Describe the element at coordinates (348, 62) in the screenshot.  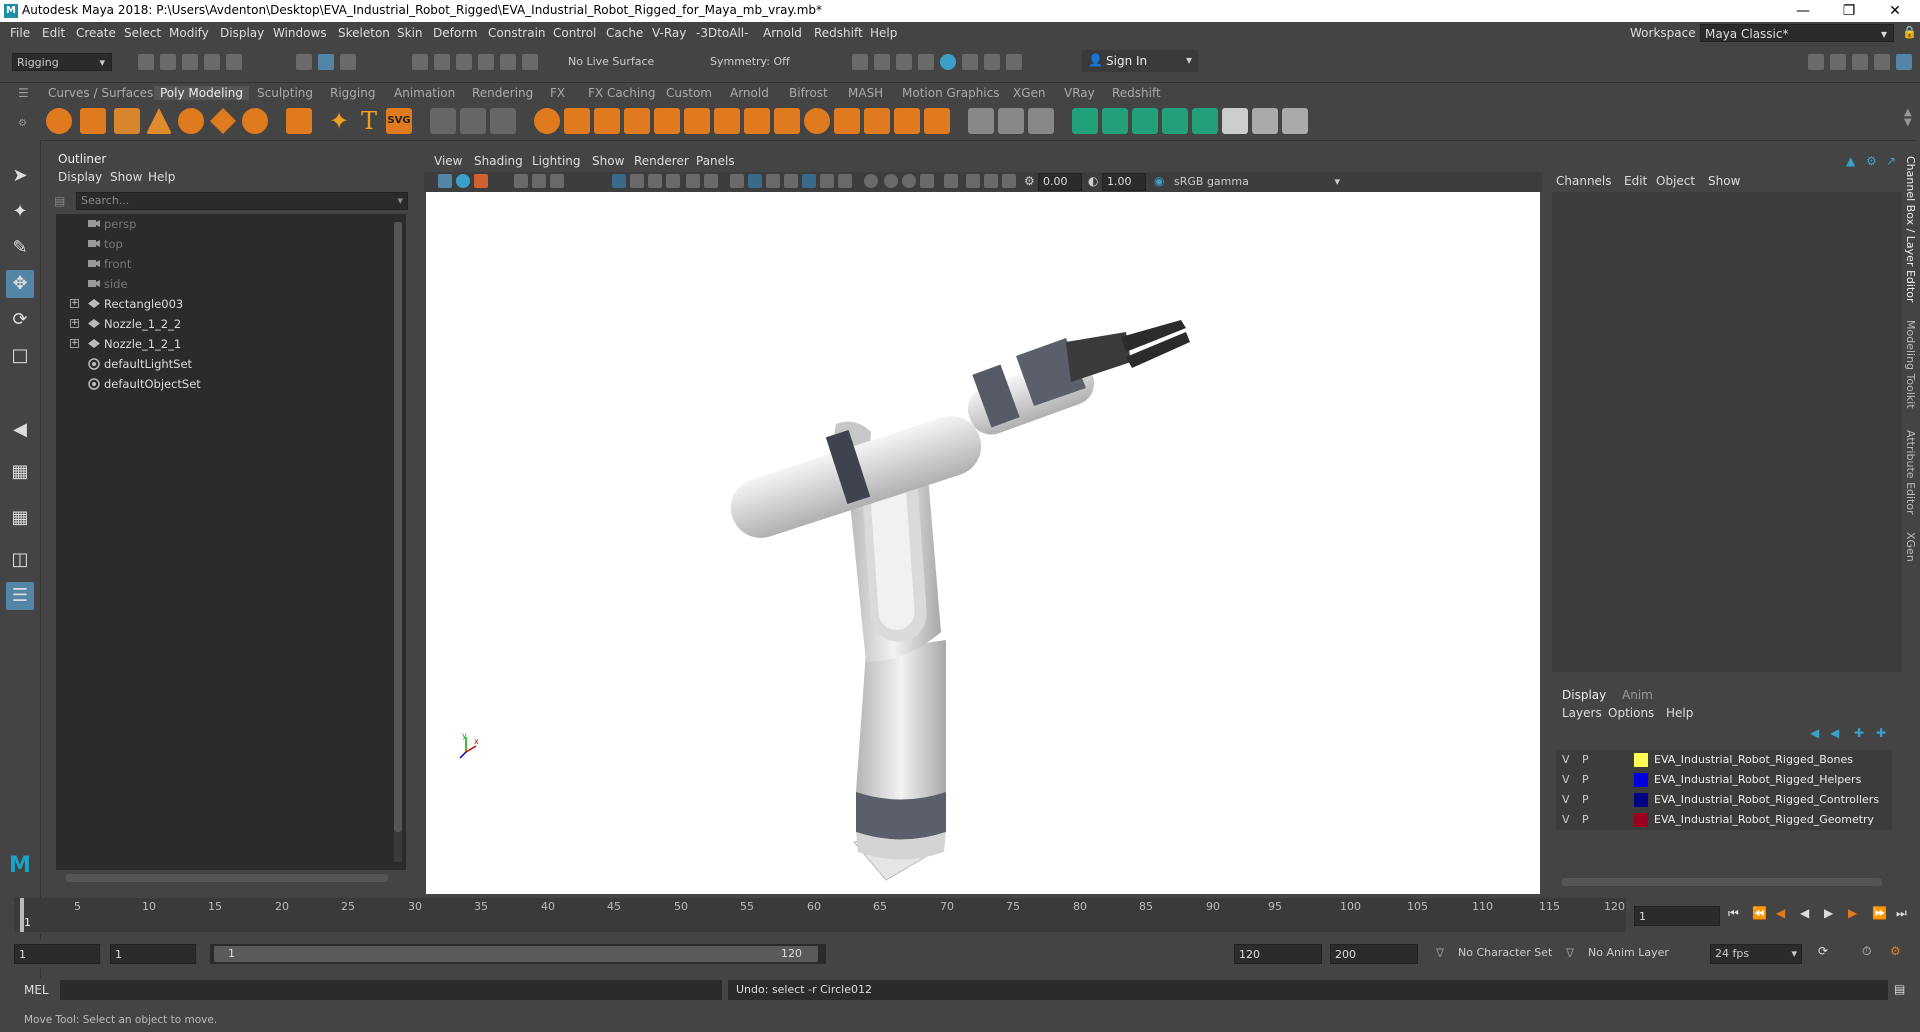
I see `select-component-icon` at that location.